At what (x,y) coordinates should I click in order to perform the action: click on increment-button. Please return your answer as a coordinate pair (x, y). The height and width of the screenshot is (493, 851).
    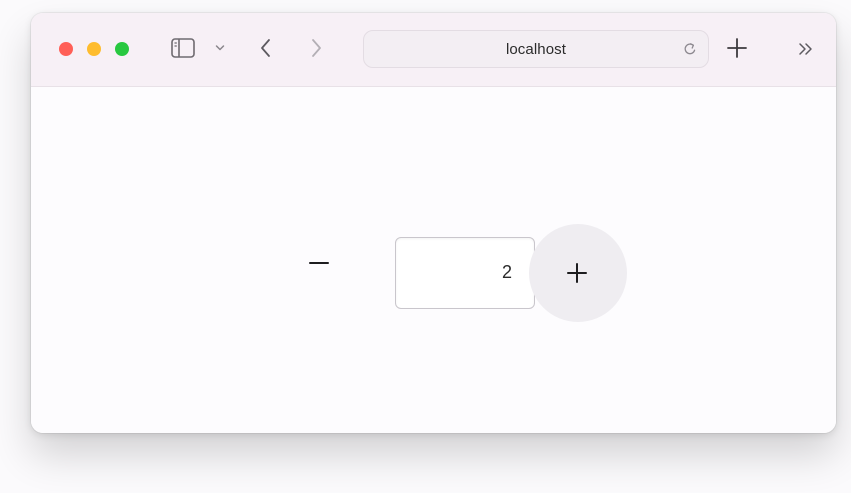
    Looking at the image, I should click on (578, 273).